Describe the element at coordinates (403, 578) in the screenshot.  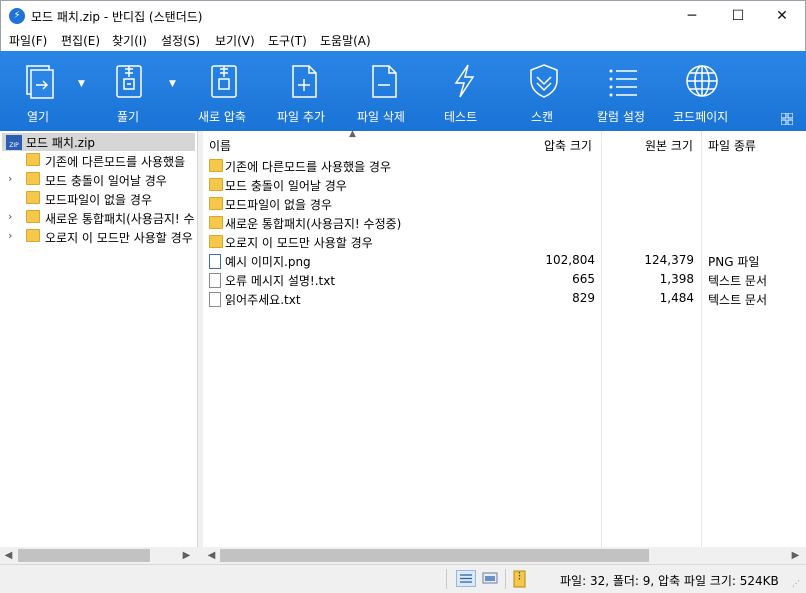
I see `status-bar: 파일: 32, 폴더: 9, 압축 파일 크기: 524KB ⋰` at that location.